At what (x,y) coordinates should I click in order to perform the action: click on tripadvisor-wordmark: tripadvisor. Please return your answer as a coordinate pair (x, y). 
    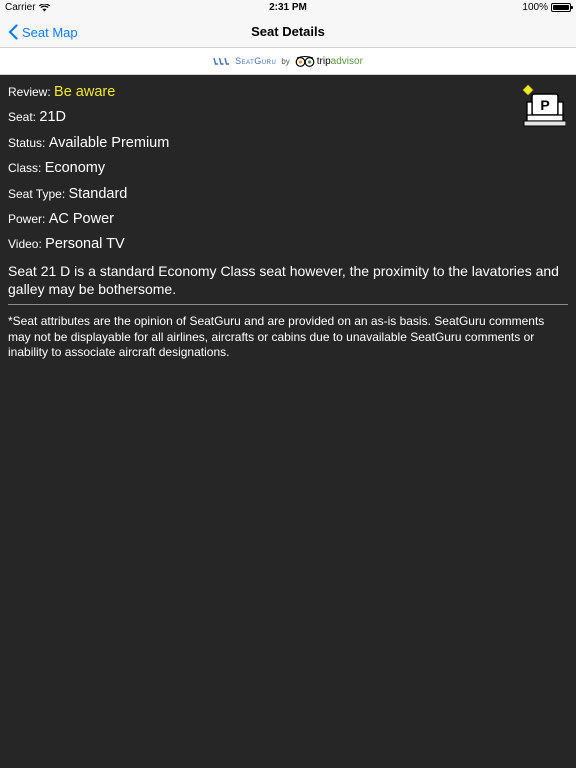
    Looking at the image, I should click on (340, 61).